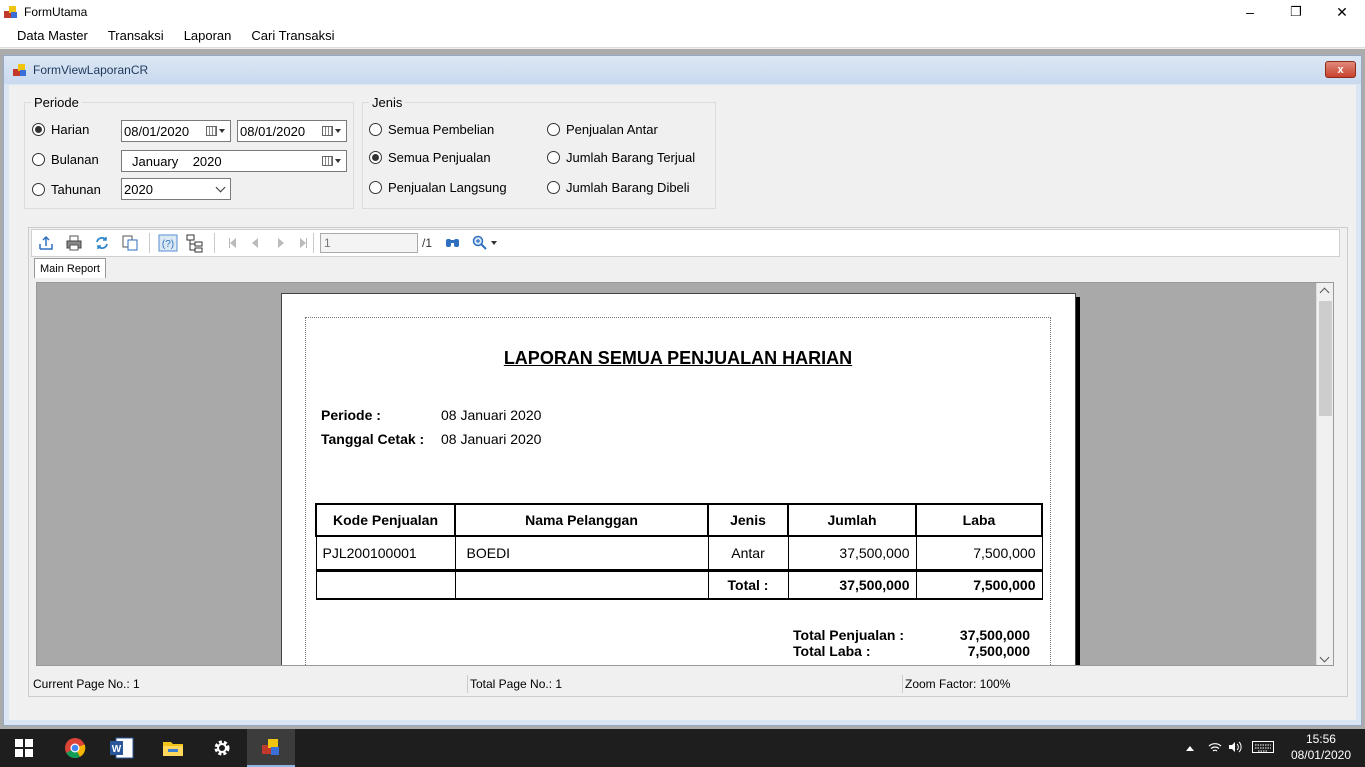  What do you see at coordinates (682, 12) in the screenshot?
I see `title-bar: FormUtama – ❐ ✕` at bounding box center [682, 12].